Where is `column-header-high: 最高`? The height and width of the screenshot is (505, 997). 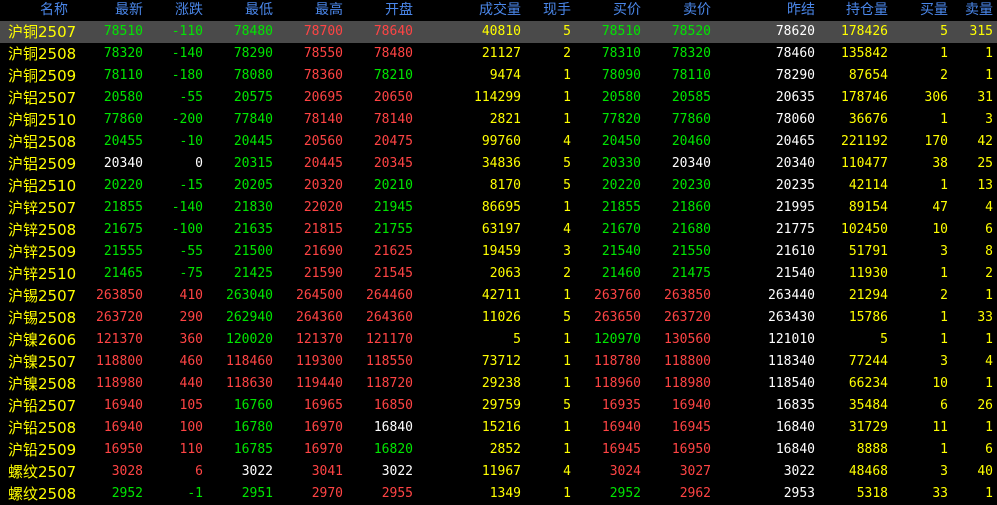
column-header-high: 最高 is located at coordinates (312, 10).